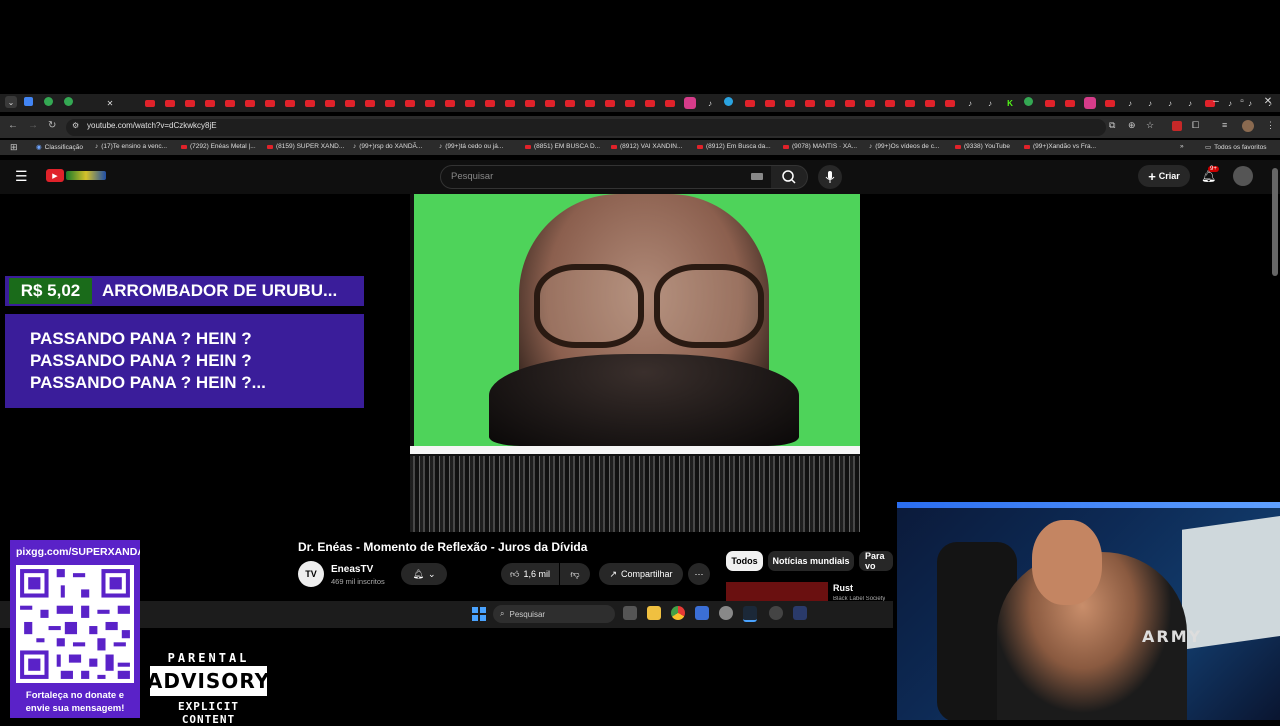  Describe the element at coordinates (1248, 126) in the screenshot. I see `profile-avatar` at that location.